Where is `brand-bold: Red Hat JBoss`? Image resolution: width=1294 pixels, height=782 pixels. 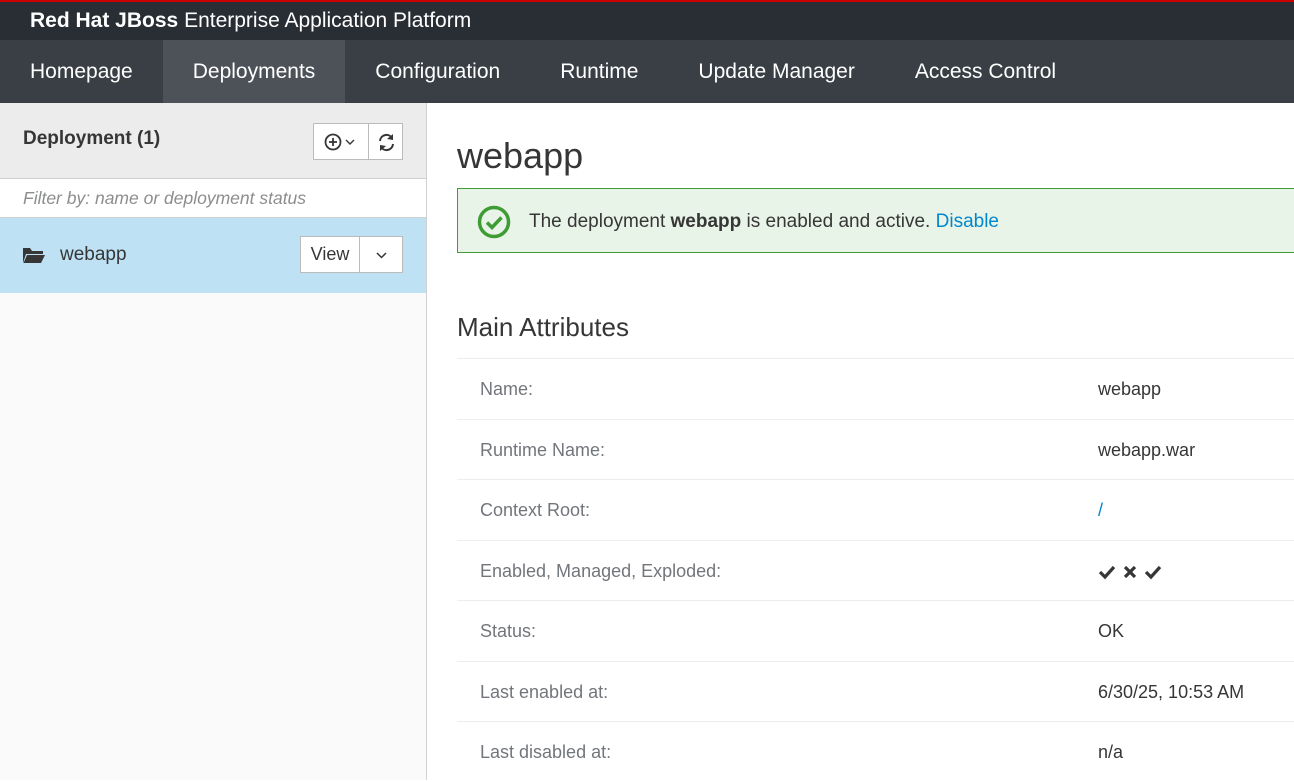
brand-bold: Red Hat JBoss is located at coordinates (104, 20).